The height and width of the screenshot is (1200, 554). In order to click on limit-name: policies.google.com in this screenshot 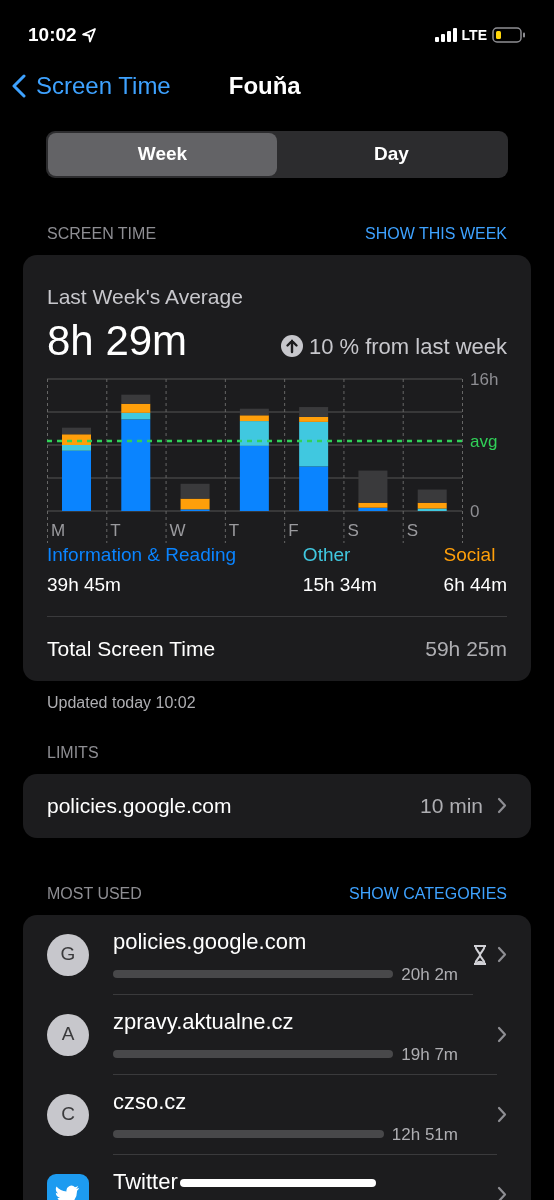, I will do `click(140, 805)`.